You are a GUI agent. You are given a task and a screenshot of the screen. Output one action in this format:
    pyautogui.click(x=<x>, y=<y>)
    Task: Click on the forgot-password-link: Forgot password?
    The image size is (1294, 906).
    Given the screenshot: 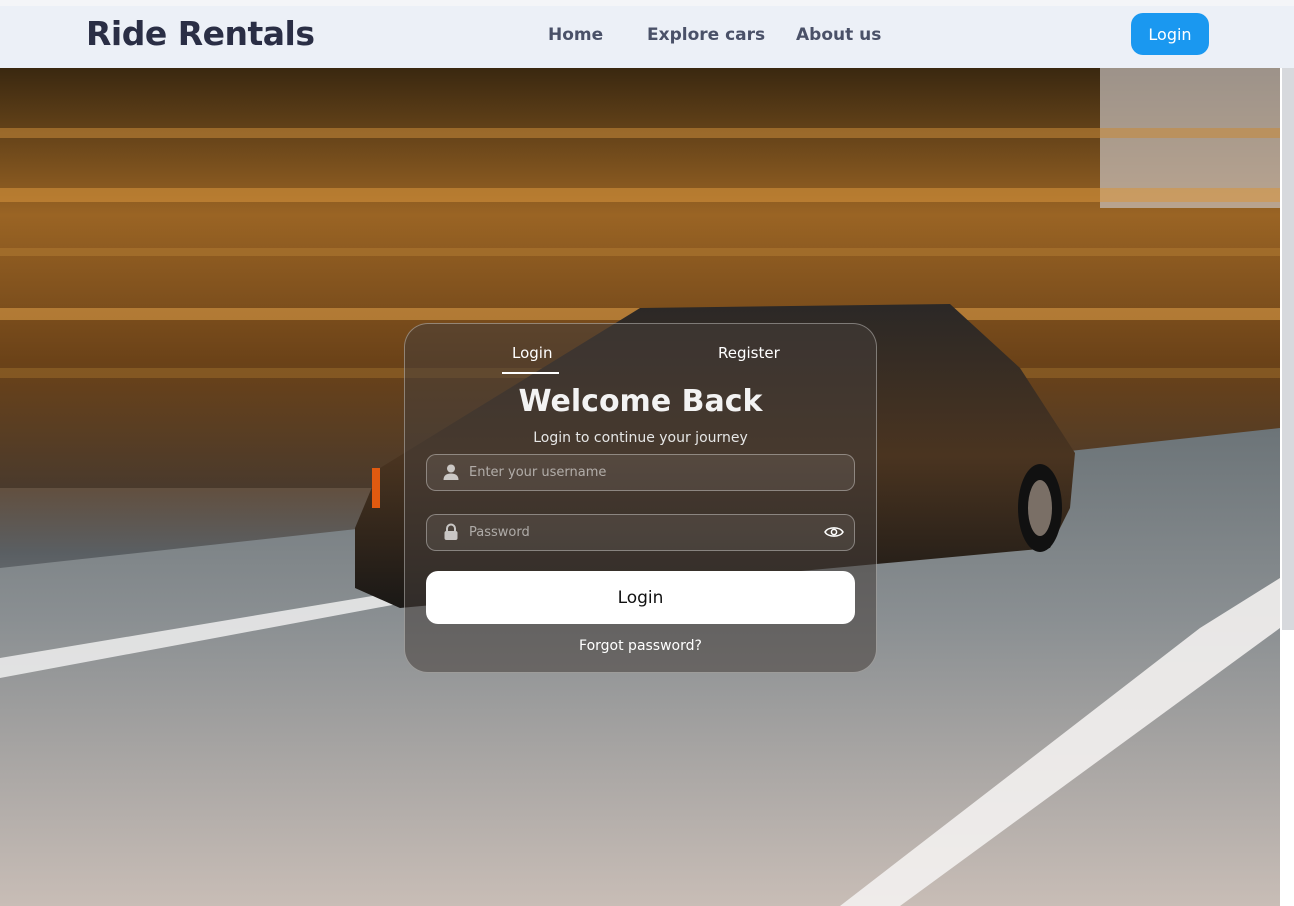 What is the action you would take?
    pyautogui.click(x=640, y=646)
    